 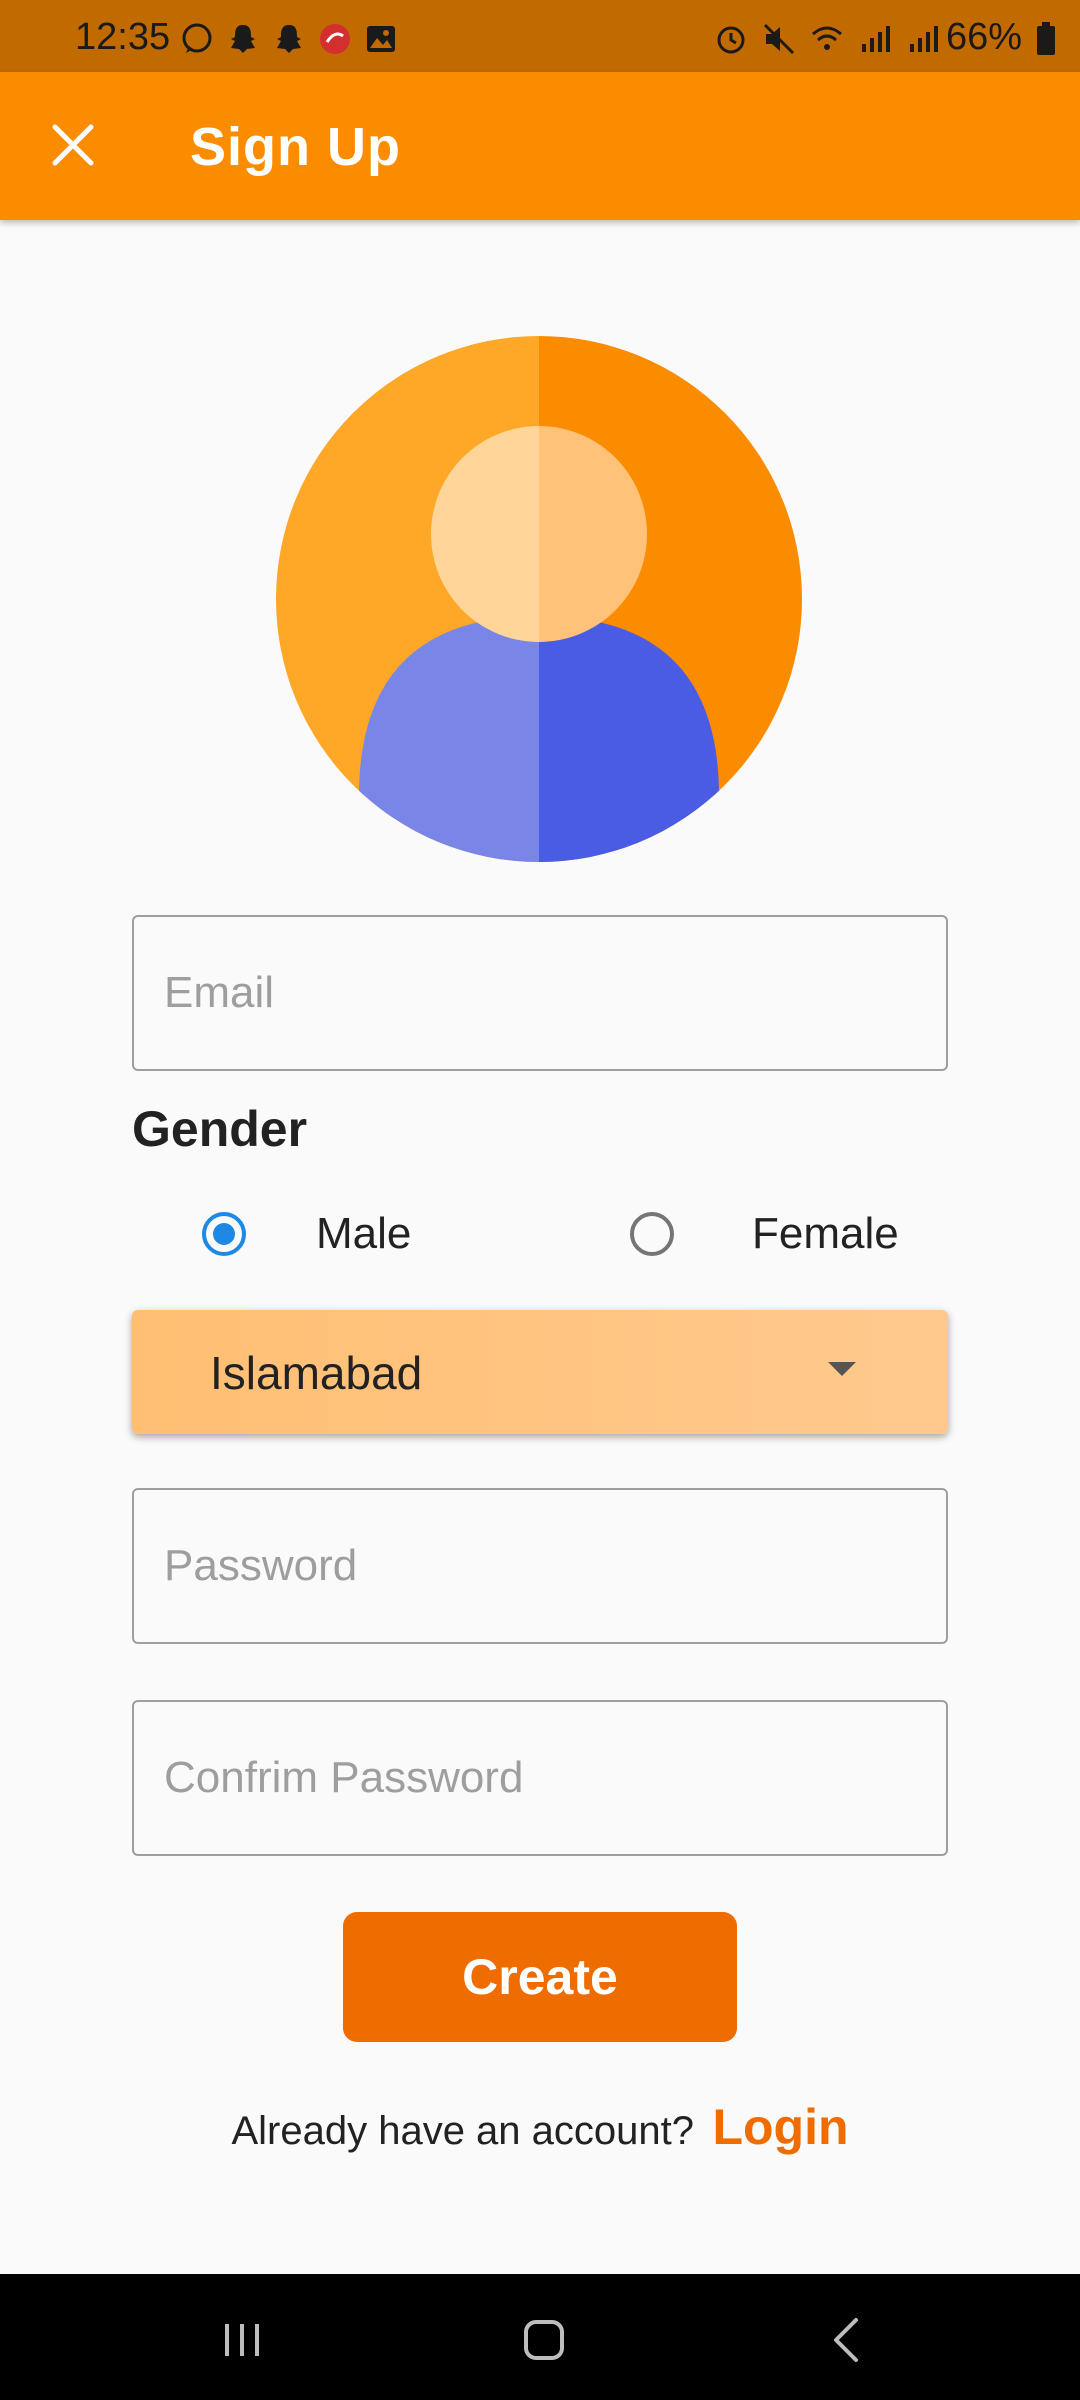 What do you see at coordinates (463, 2131) in the screenshot?
I see `login-prompt: Already have an account?` at bounding box center [463, 2131].